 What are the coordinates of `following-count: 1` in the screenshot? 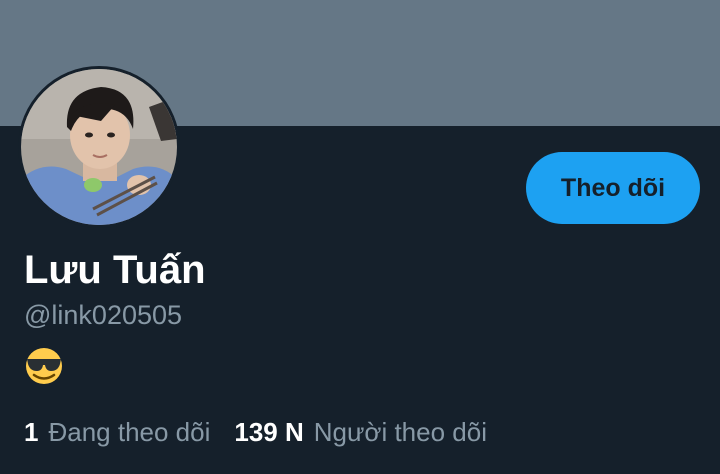 It's located at (31, 431).